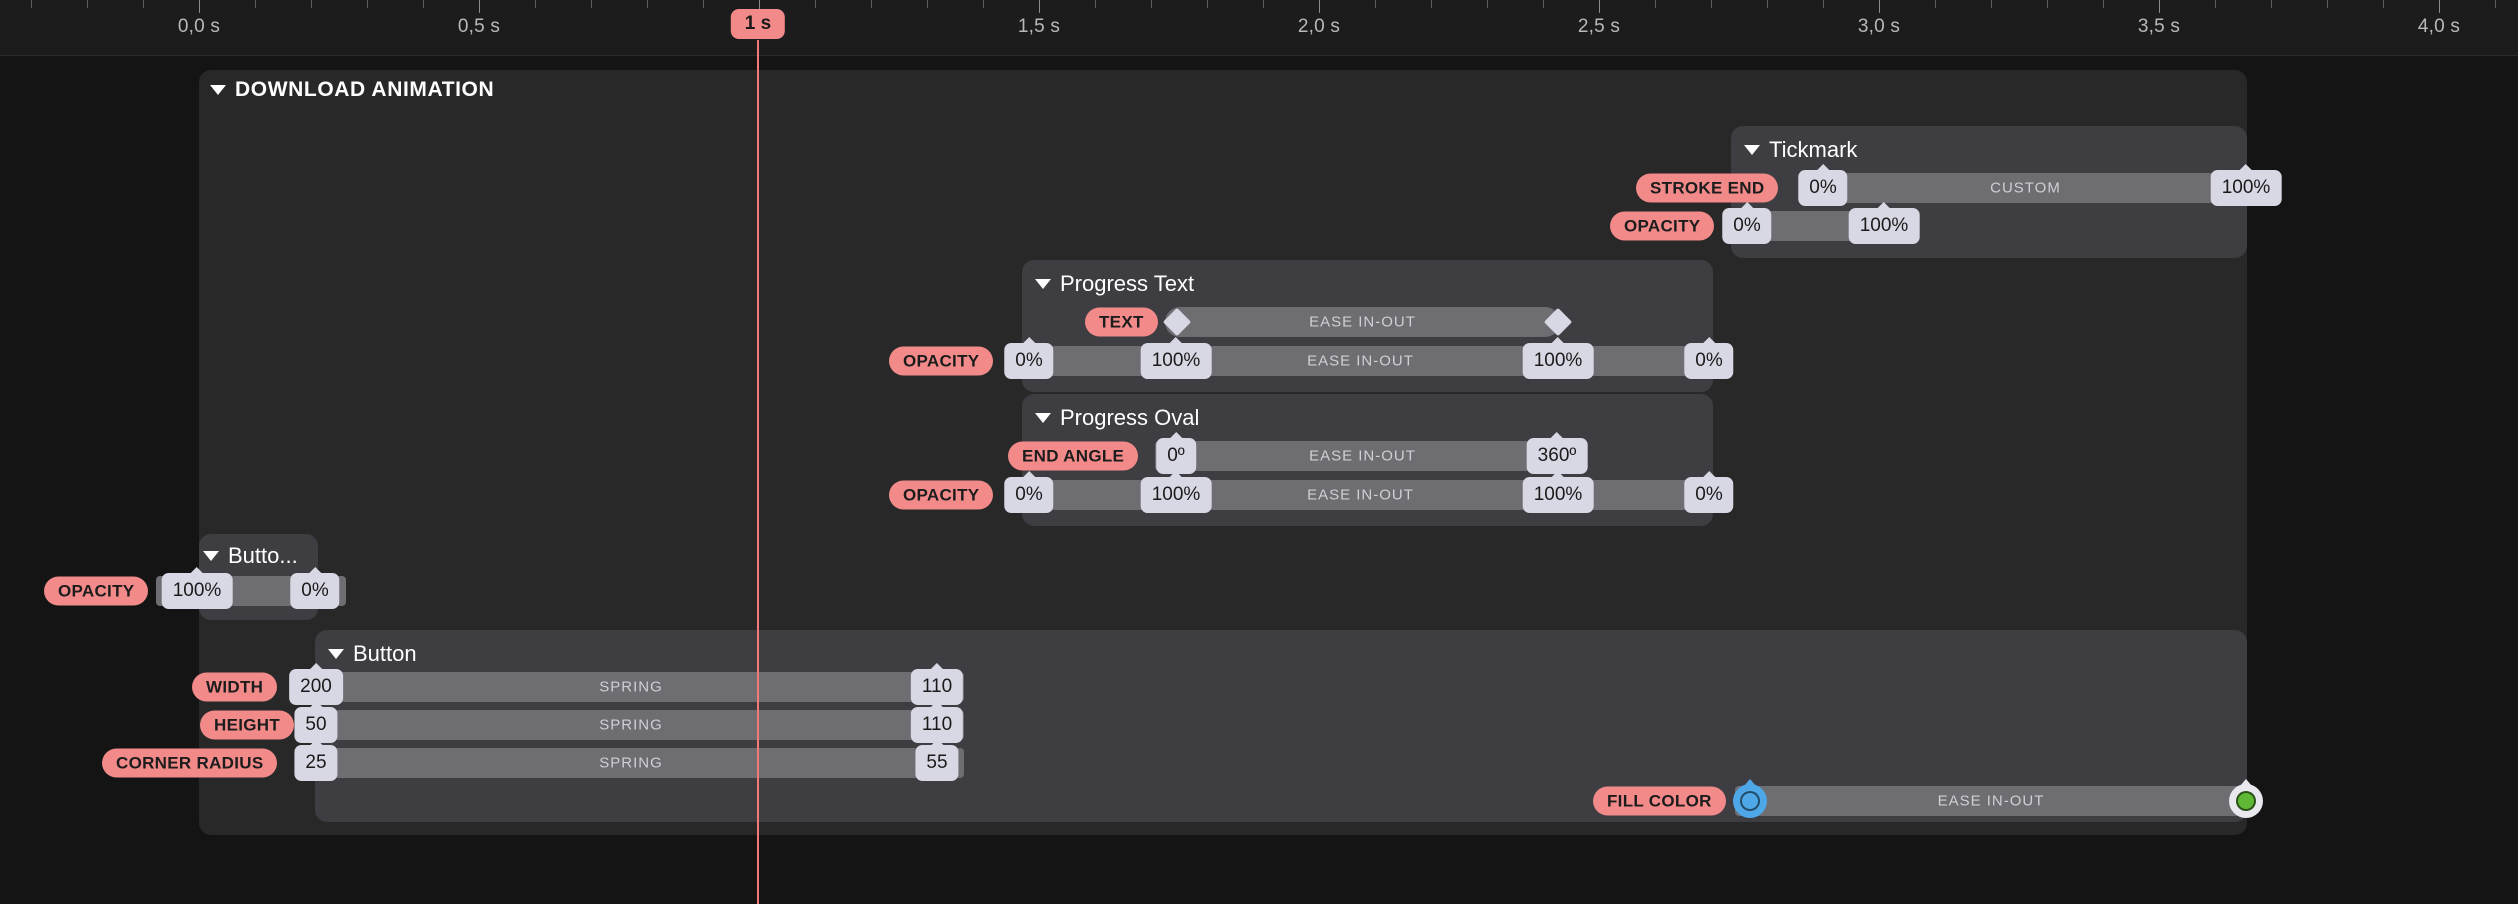 The width and height of the screenshot is (2518, 904). I want to click on ruler-tick-label: 2,5 s, so click(1599, 26).